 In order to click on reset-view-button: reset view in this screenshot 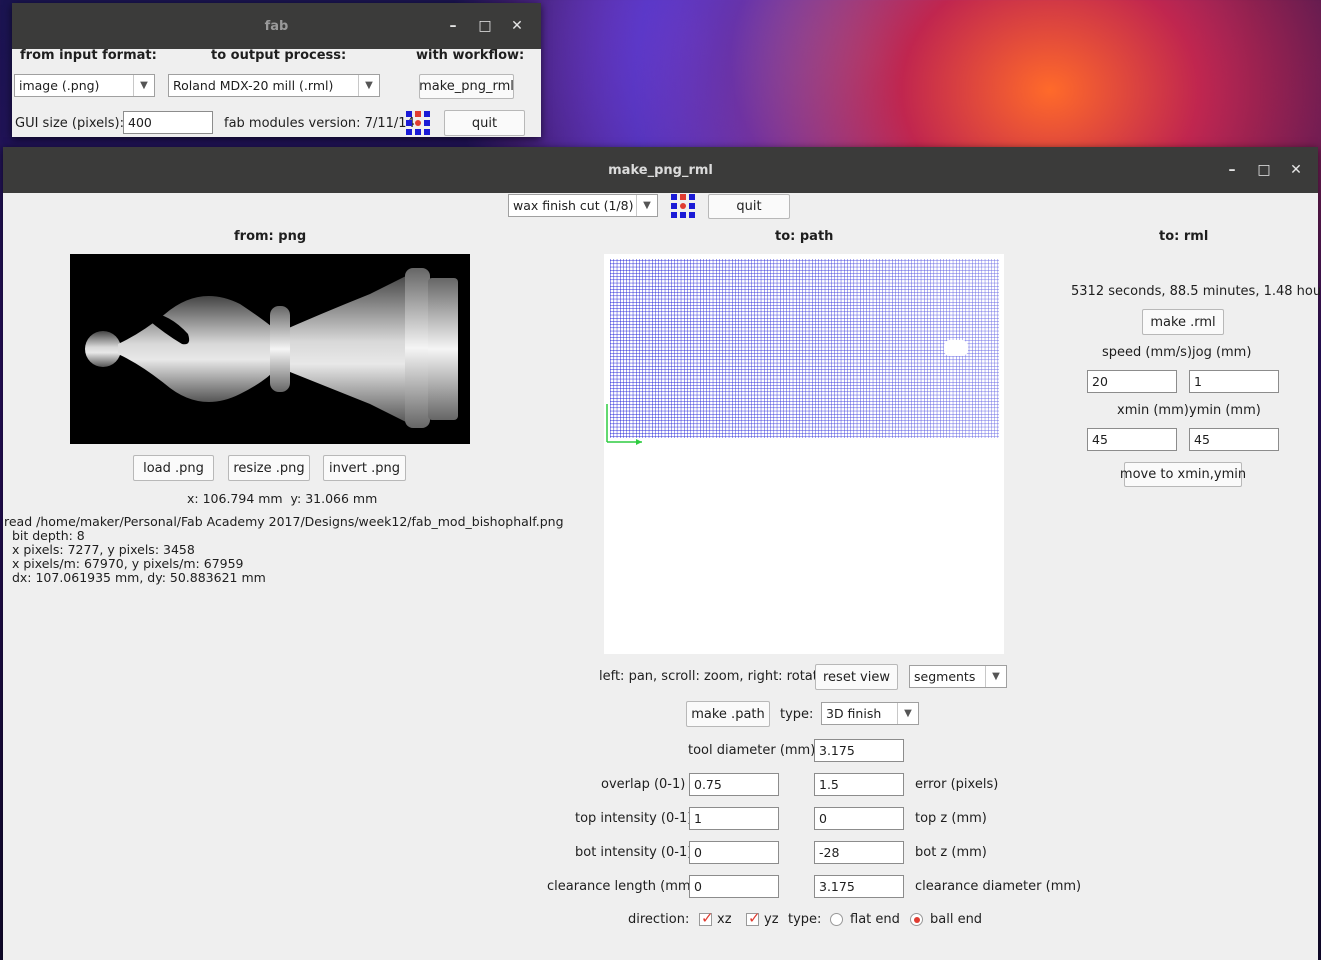, I will do `click(856, 677)`.